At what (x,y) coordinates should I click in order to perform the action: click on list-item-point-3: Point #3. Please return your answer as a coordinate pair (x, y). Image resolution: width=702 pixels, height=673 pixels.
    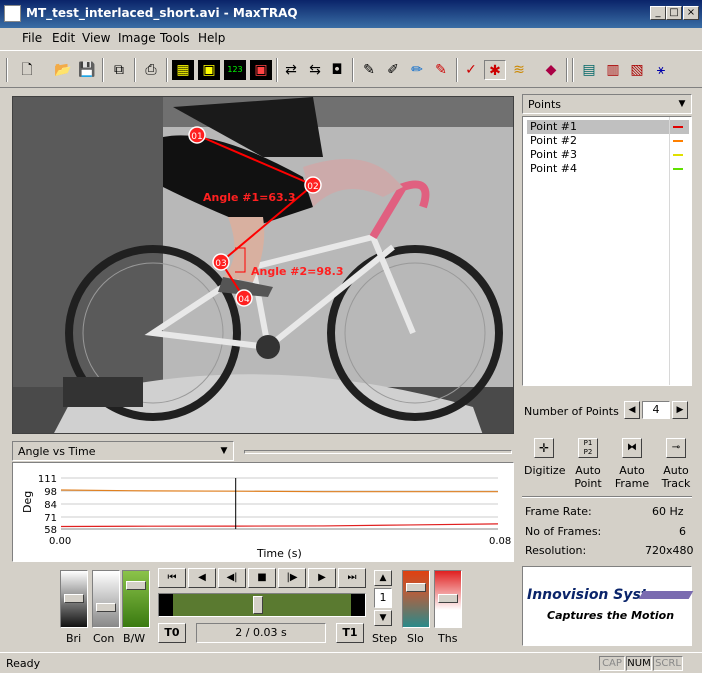
    Looking at the image, I should click on (608, 155).